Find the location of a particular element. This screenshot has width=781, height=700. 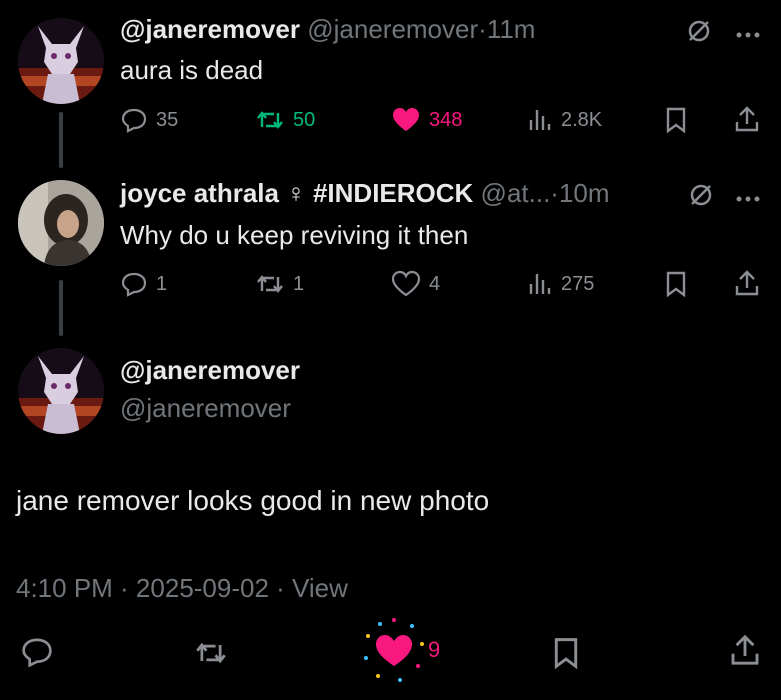

like-count: 348 is located at coordinates (446, 119).